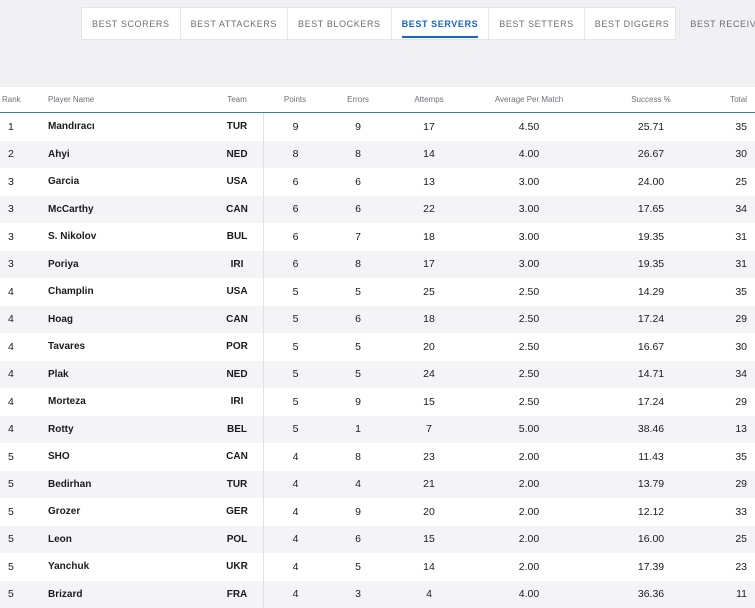 Image resolution: width=755 pixels, height=608 pixels. I want to click on column-header-attempts: Attemps, so click(429, 99).